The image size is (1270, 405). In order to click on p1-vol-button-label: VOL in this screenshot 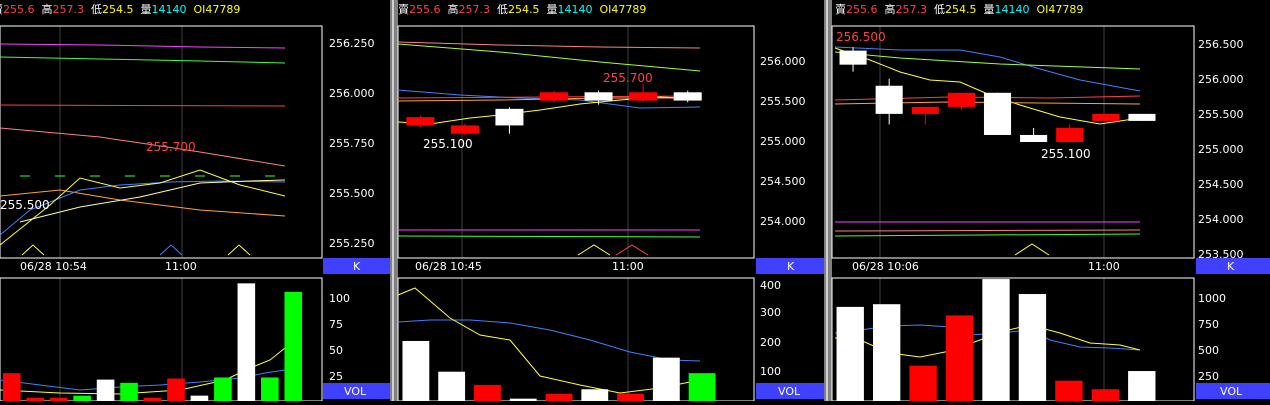, I will do `click(355, 391)`.